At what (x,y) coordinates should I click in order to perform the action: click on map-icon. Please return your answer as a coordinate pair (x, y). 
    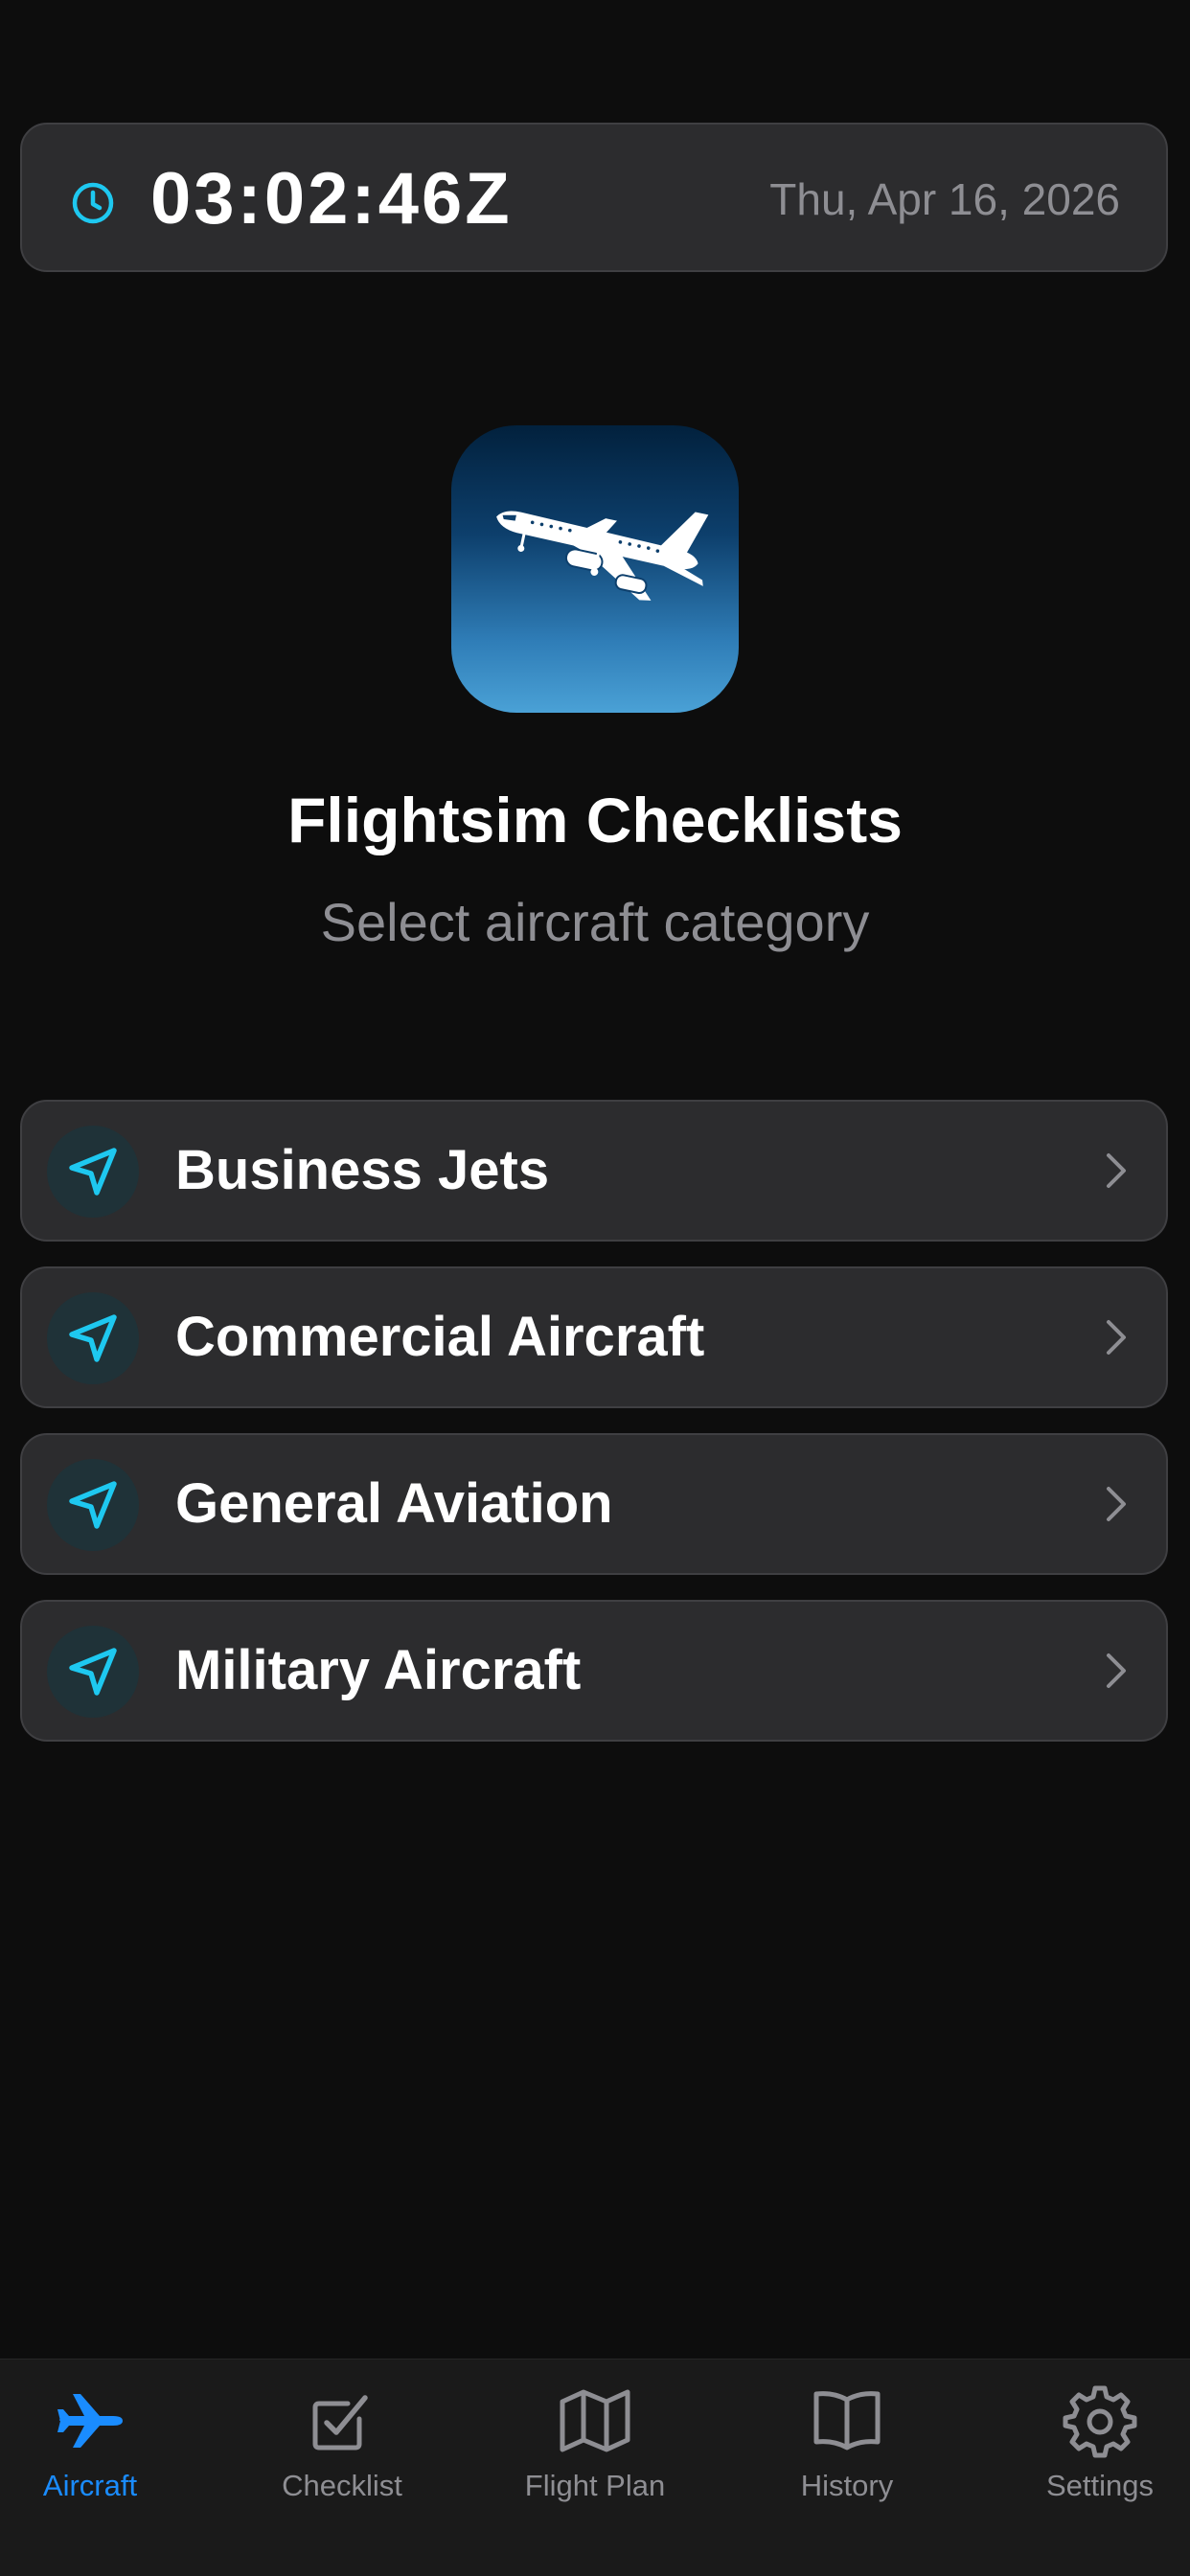
    Looking at the image, I should click on (595, 2420).